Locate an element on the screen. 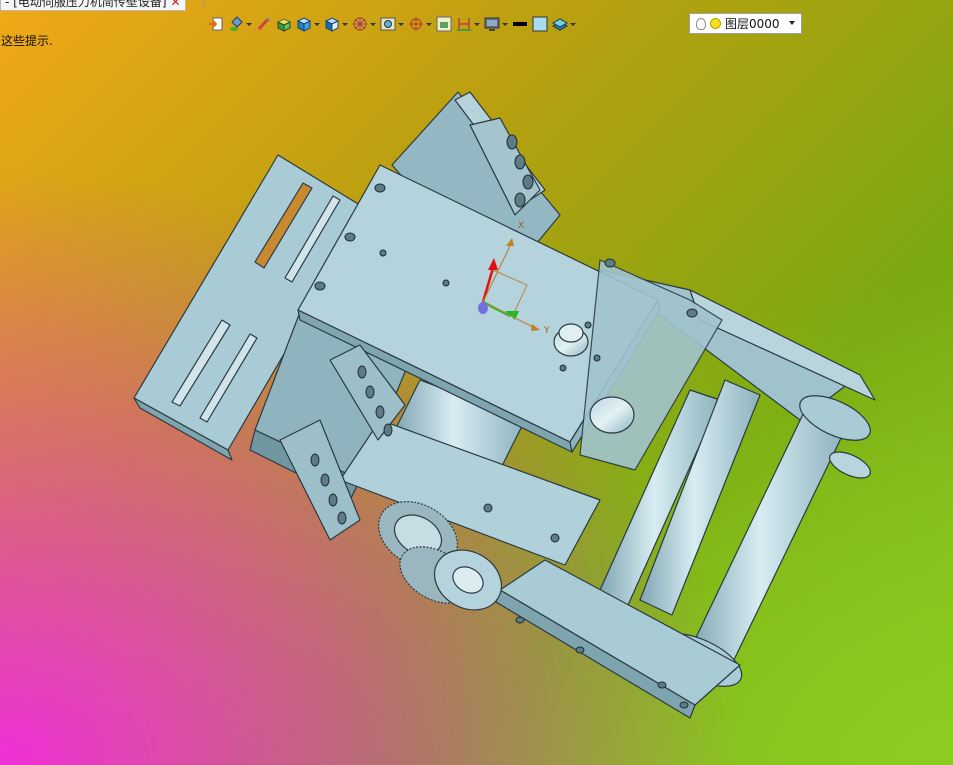  cube-section-icon is located at coordinates (332, 24).